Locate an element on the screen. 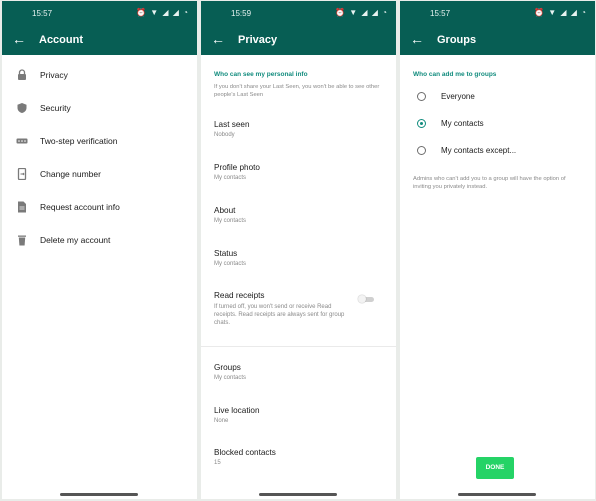 This screenshot has width=596, height=501. status-bar: 15:59 ⏰ ▼ ◢ ◢ ◔ is located at coordinates (298, 13).